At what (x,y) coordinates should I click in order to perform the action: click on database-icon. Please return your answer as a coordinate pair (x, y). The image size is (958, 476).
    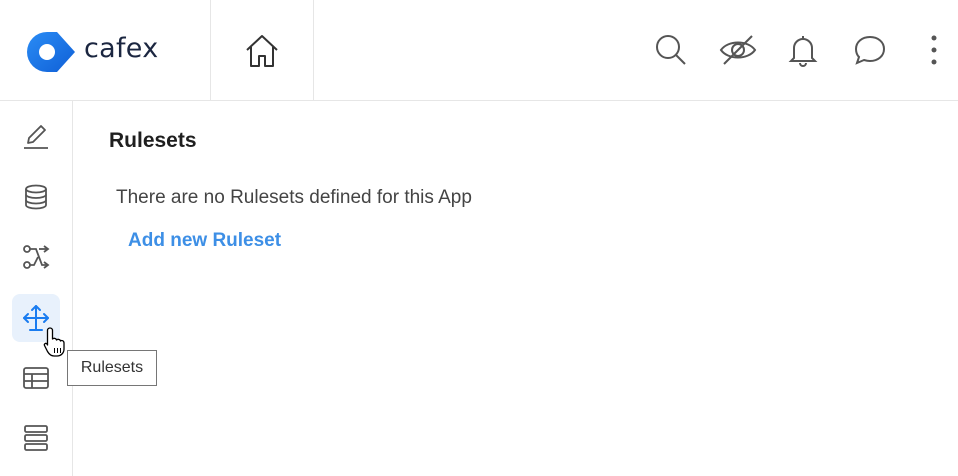
    Looking at the image, I should click on (36, 197).